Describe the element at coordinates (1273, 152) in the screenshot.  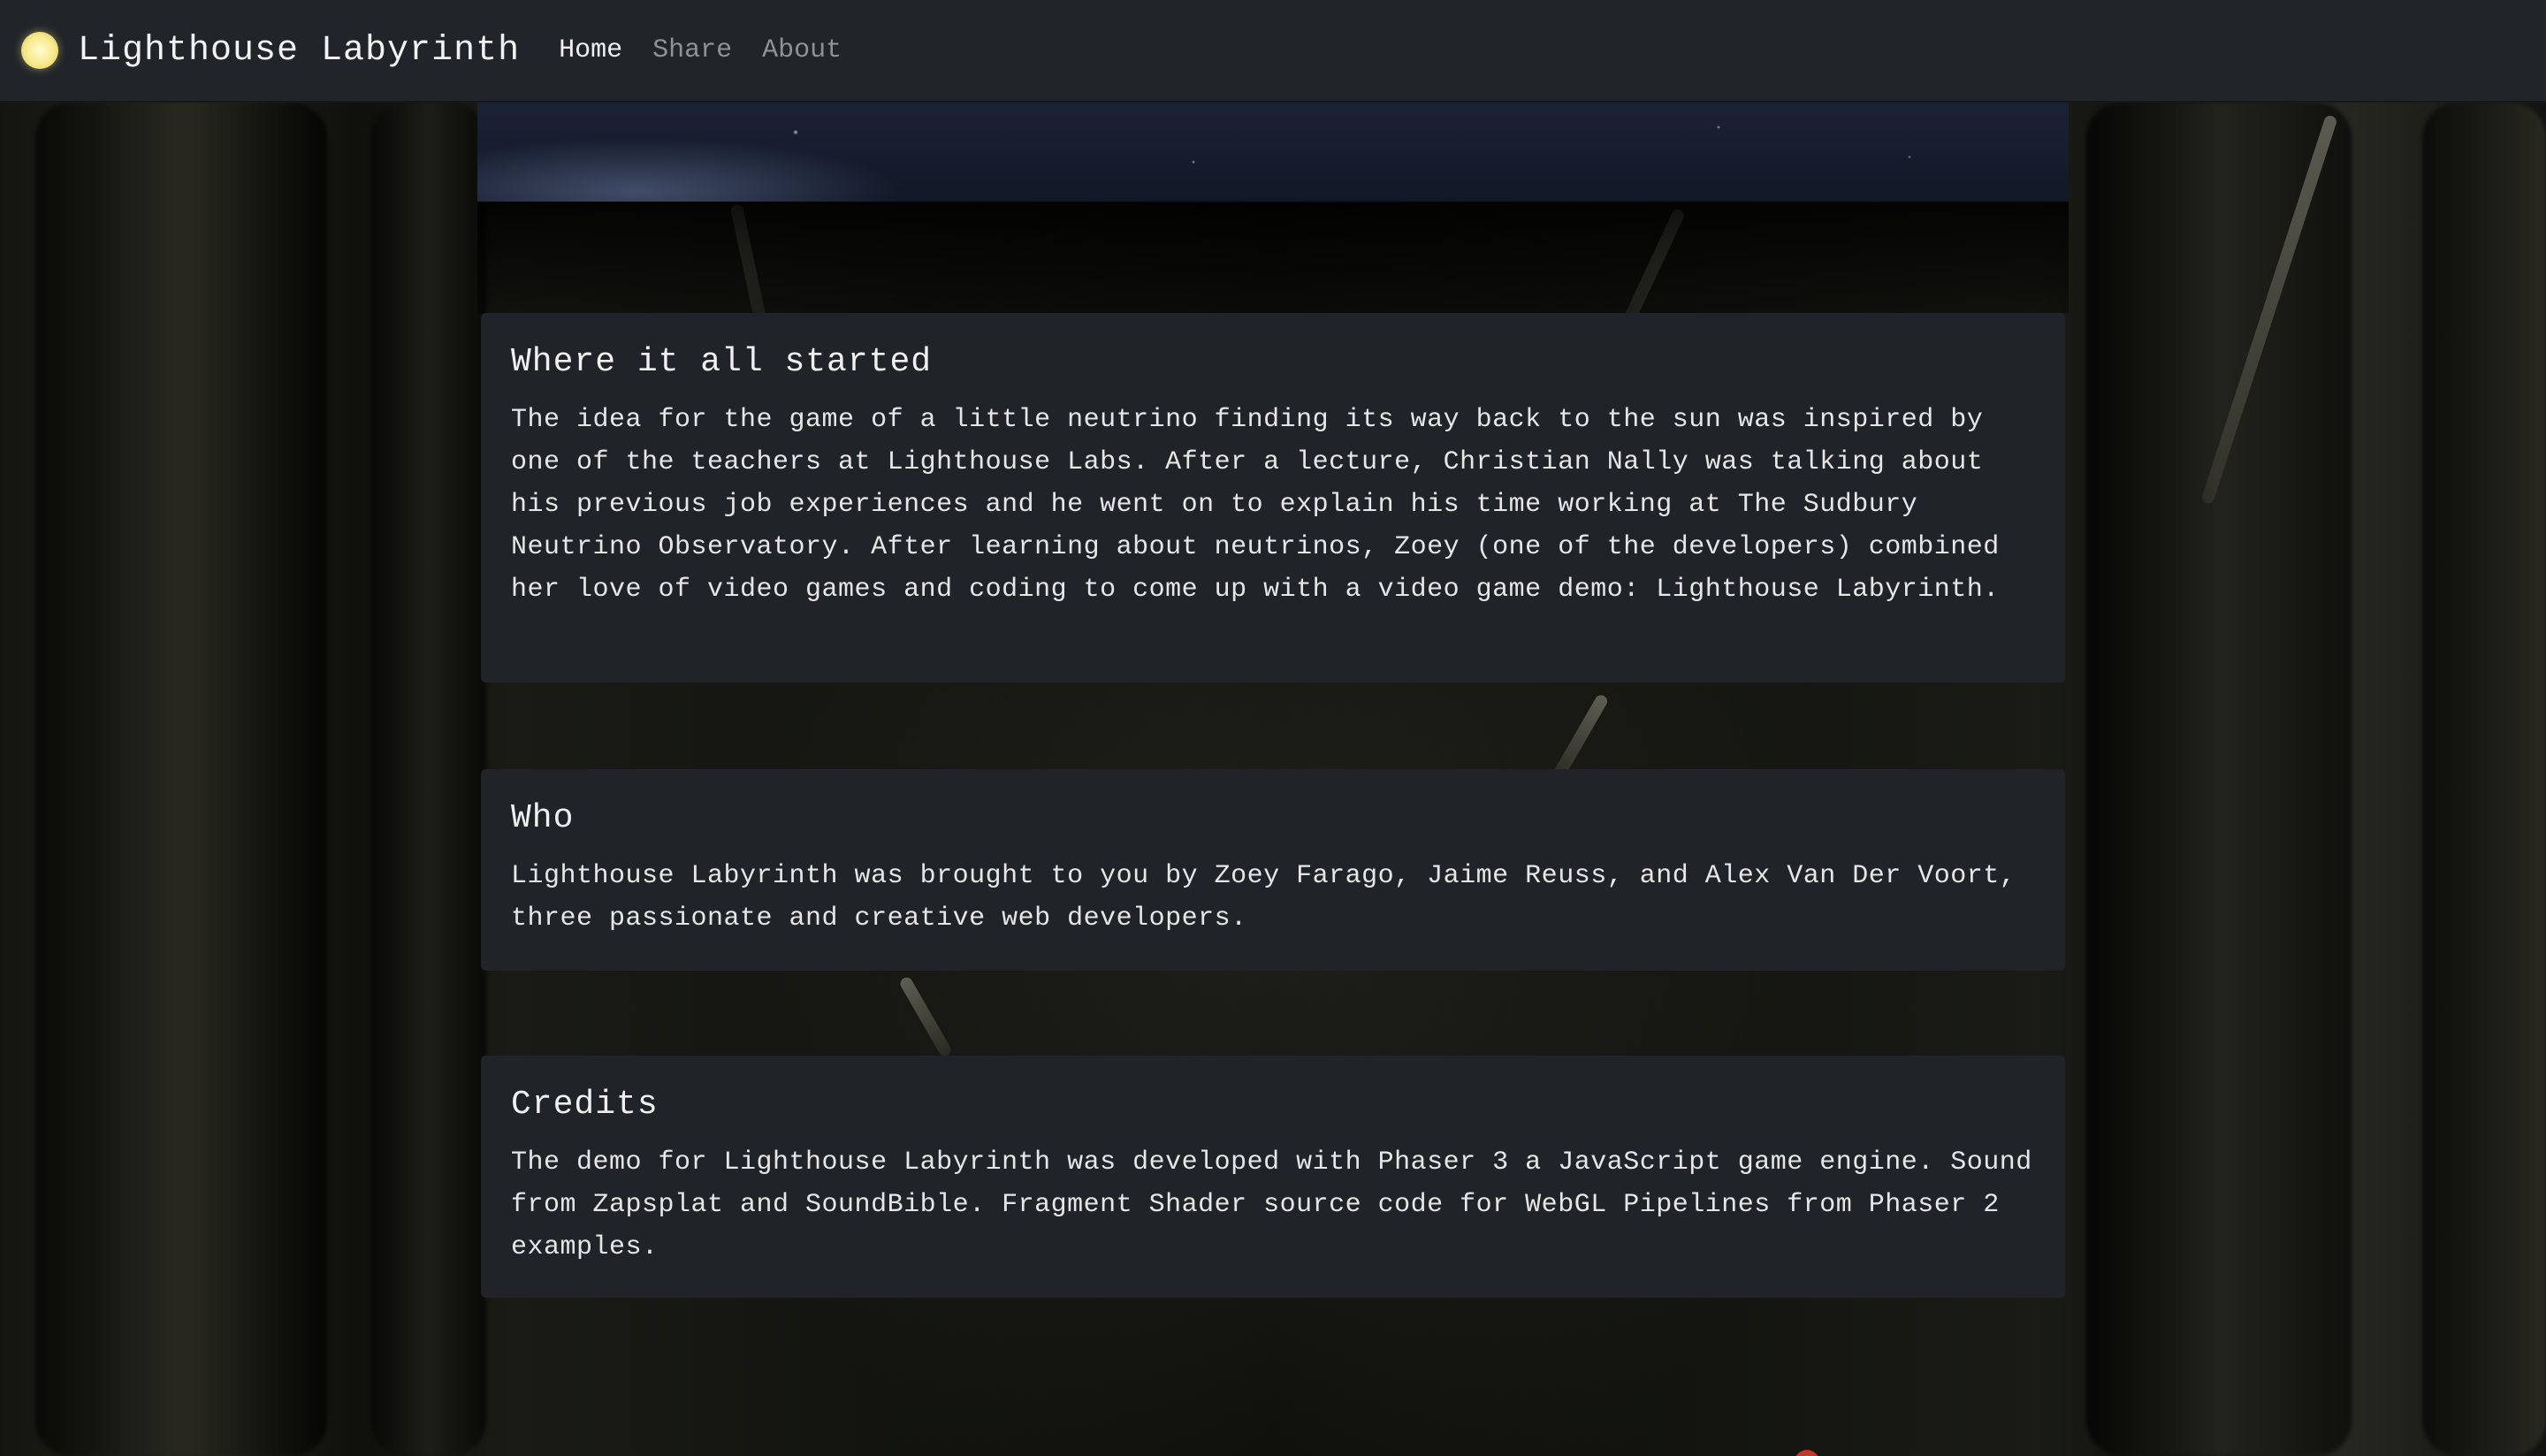
I see `space-banner-image` at that location.